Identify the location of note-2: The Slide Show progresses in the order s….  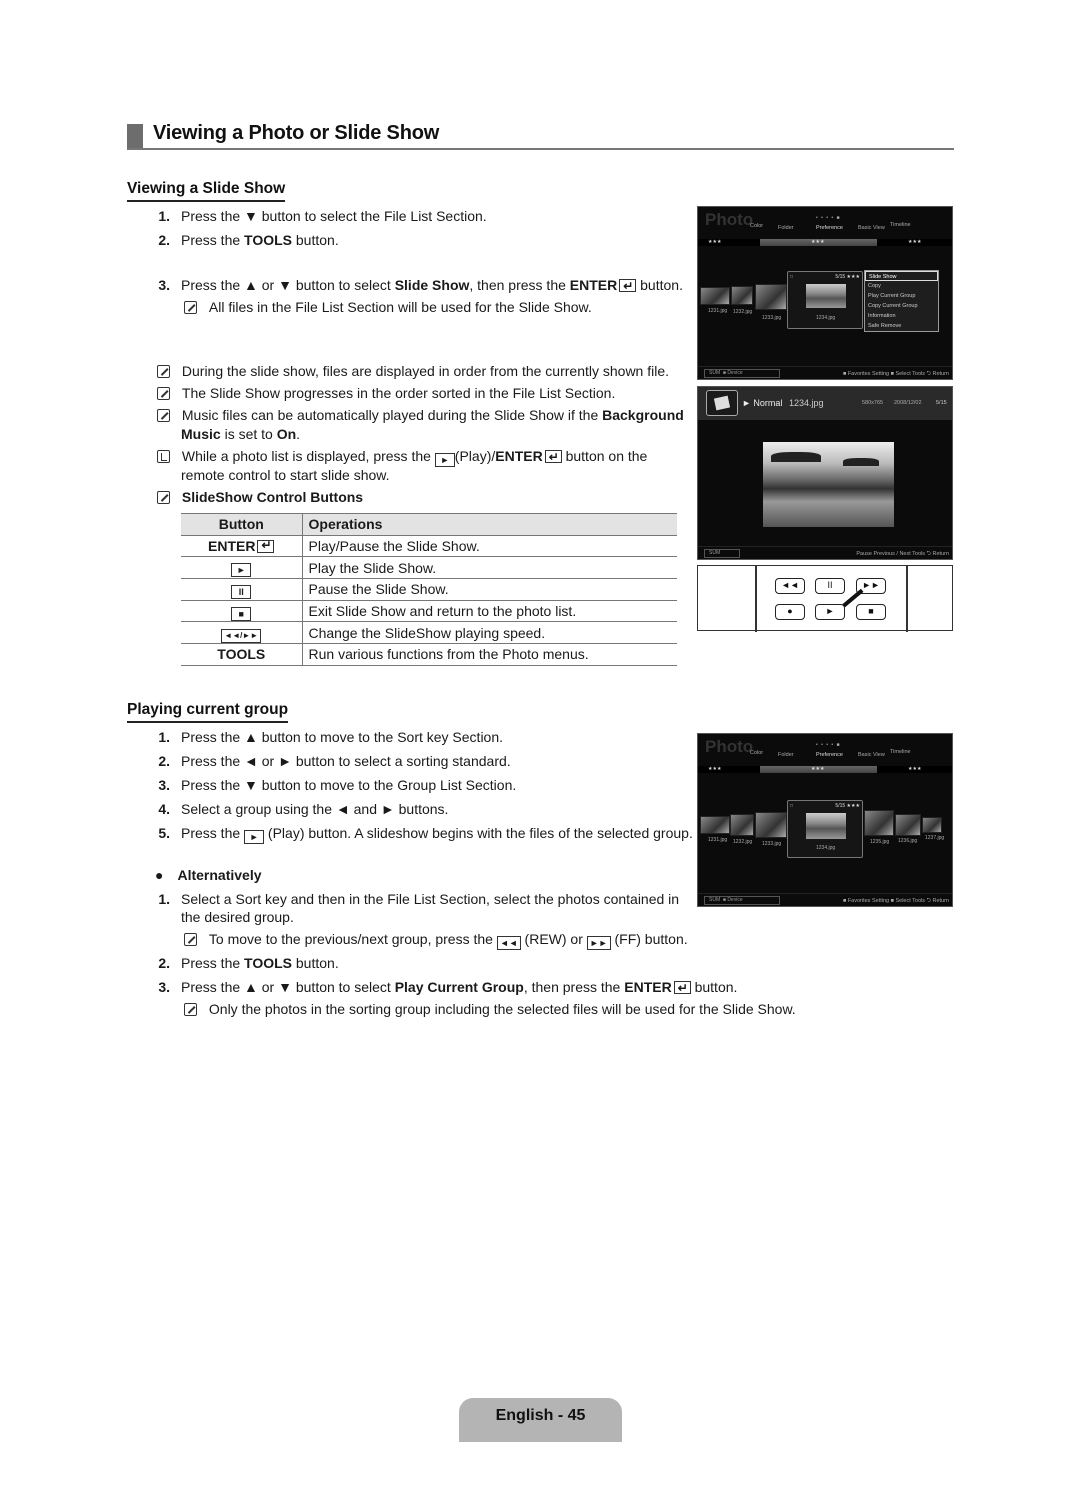
(386, 393).